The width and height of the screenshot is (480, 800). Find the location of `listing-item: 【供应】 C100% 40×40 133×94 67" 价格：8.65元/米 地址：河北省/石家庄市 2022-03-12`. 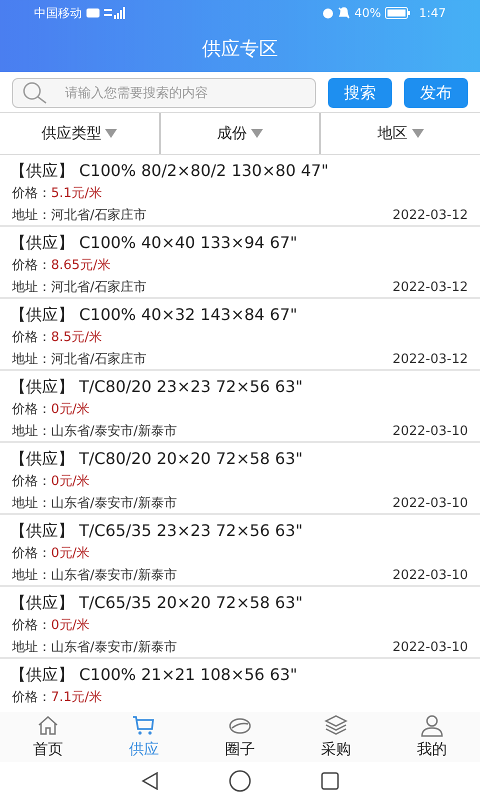

listing-item: 【供应】 C100% 40×40 133×94 67" 价格：8.65元/米 地址：河北省/石家庄市 2022-03-12 is located at coordinates (240, 263).